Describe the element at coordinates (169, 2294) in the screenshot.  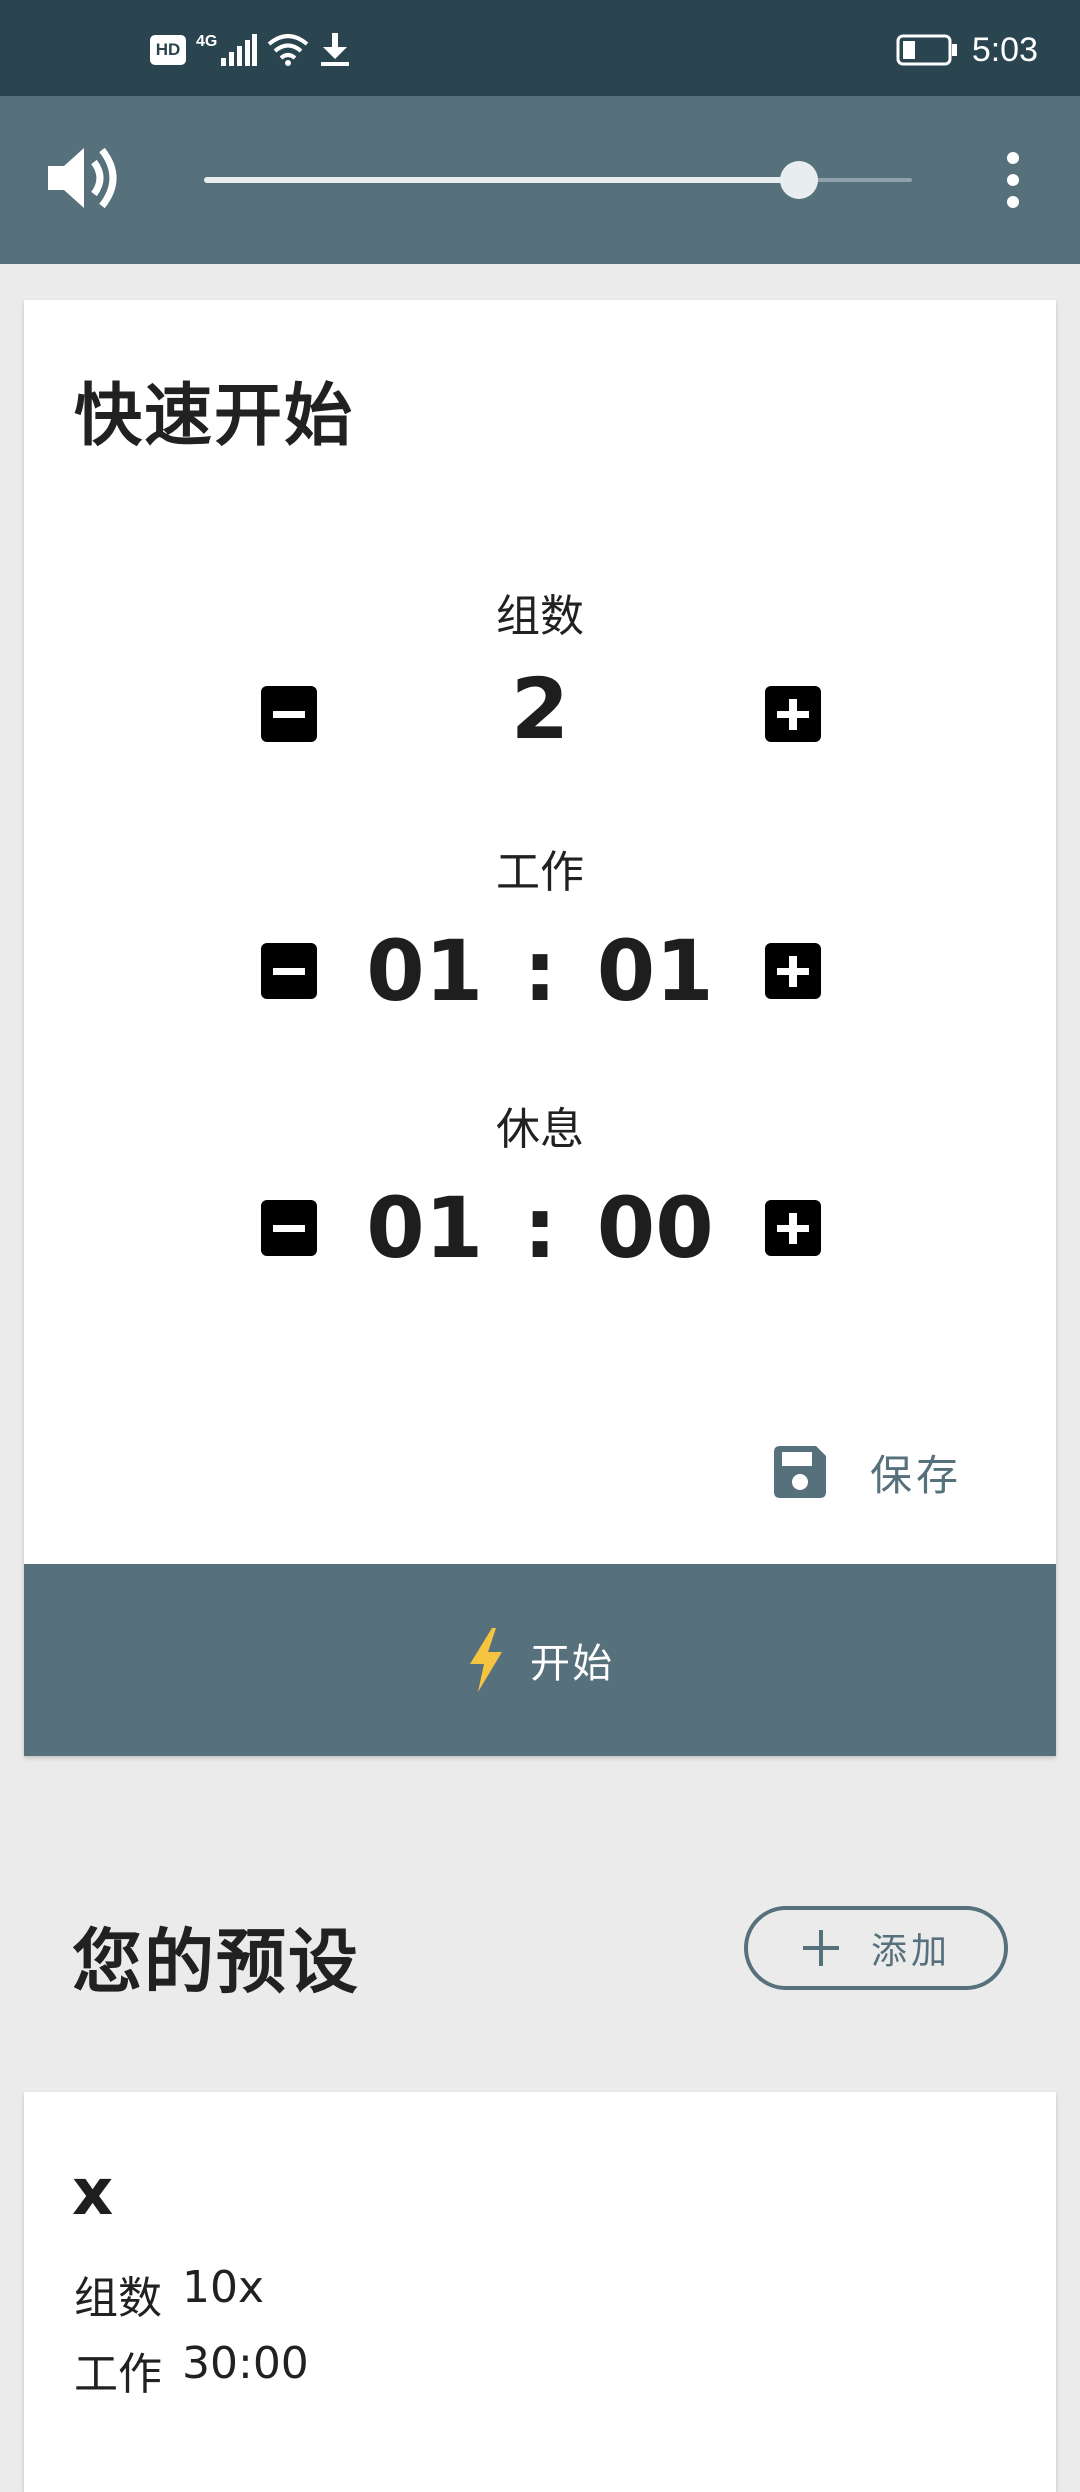
I see `preset-sets-row: 组数 10x` at that location.